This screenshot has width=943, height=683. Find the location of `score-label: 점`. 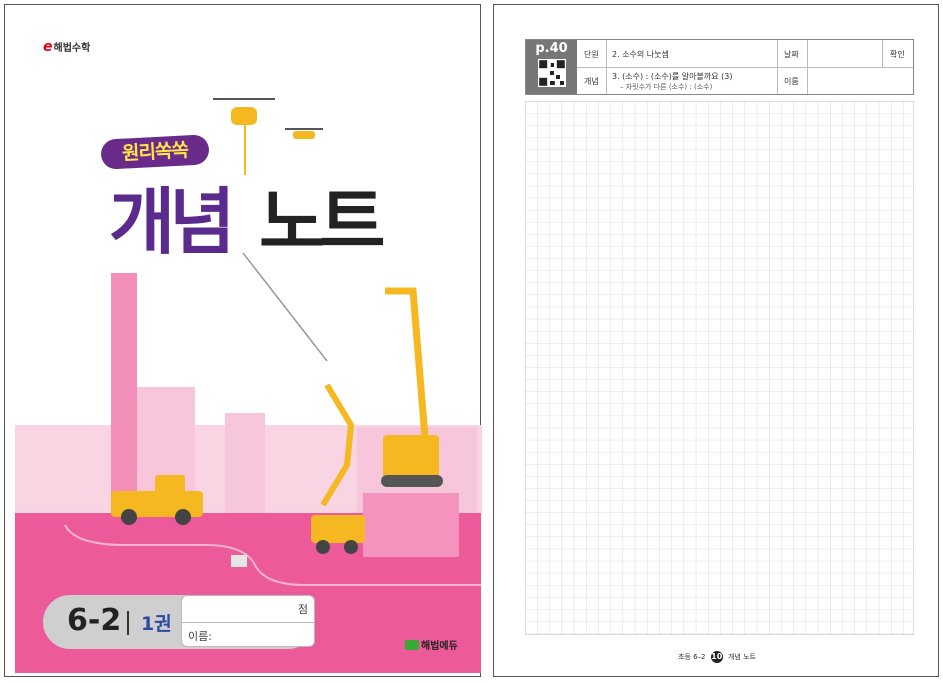

score-label: 점 is located at coordinates (302, 609).